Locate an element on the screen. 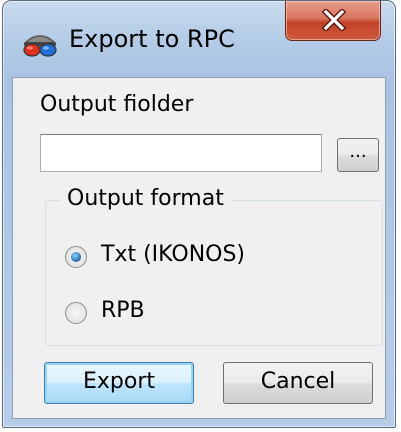 The width and height of the screenshot is (401, 432). radio-label-txt: Txt (IKONOS) is located at coordinates (173, 254).